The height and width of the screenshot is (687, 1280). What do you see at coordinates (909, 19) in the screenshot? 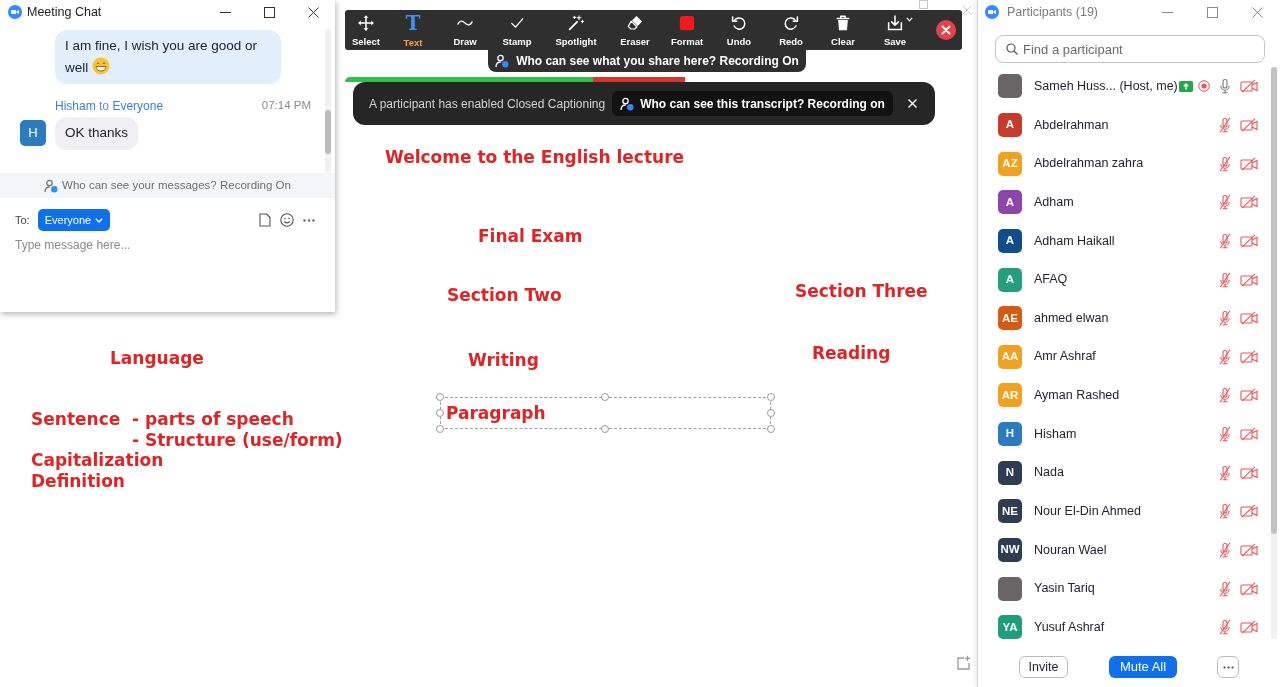
I see `caret-icon` at bounding box center [909, 19].